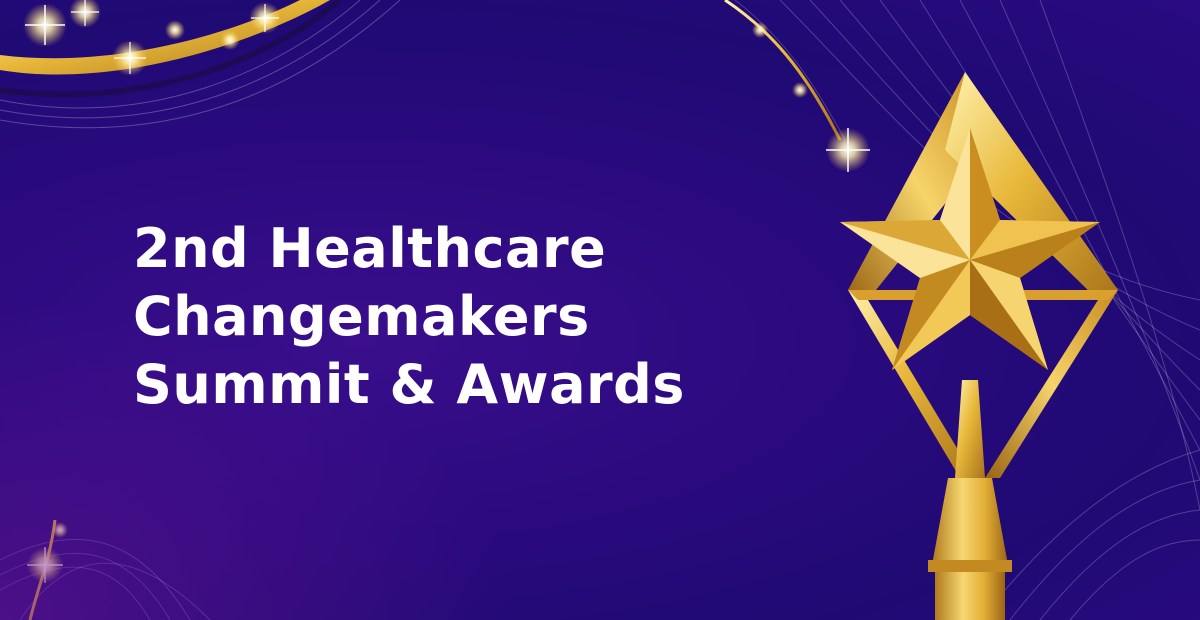 The width and height of the screenshot is (1200, 620). I want to click on wave-lines-bottom-left, so click(105, 579).